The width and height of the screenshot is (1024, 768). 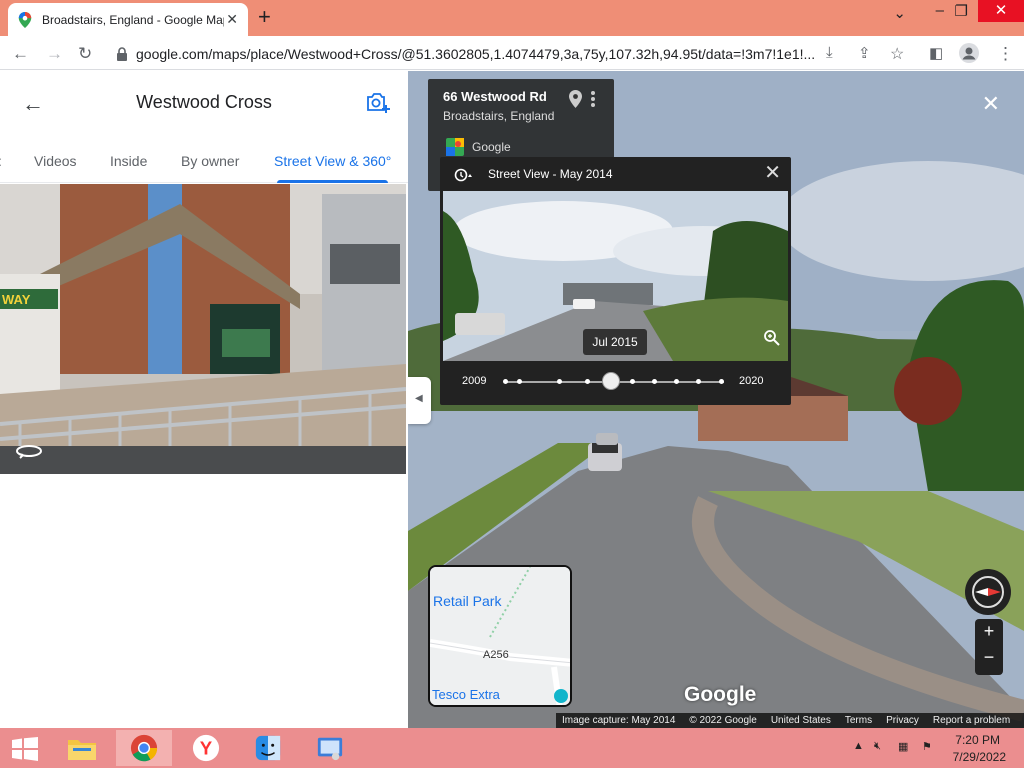 I want to click on browser-menu-icon: ⋮, so click(x=1005, y=54).